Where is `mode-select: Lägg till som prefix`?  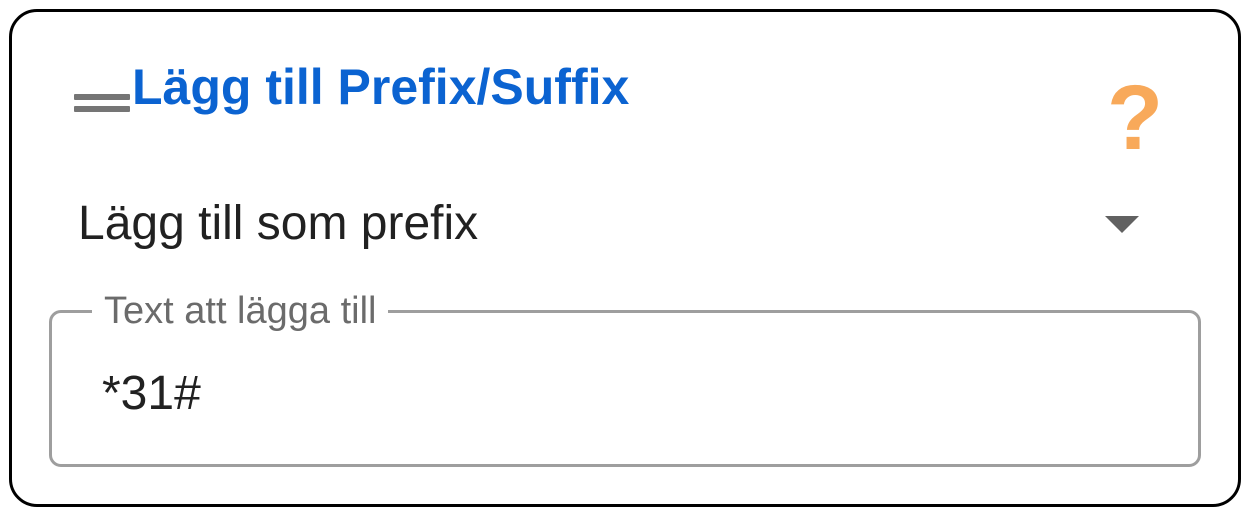 mode-select: Lägg till som prefix is located at coordinates (612, 227).